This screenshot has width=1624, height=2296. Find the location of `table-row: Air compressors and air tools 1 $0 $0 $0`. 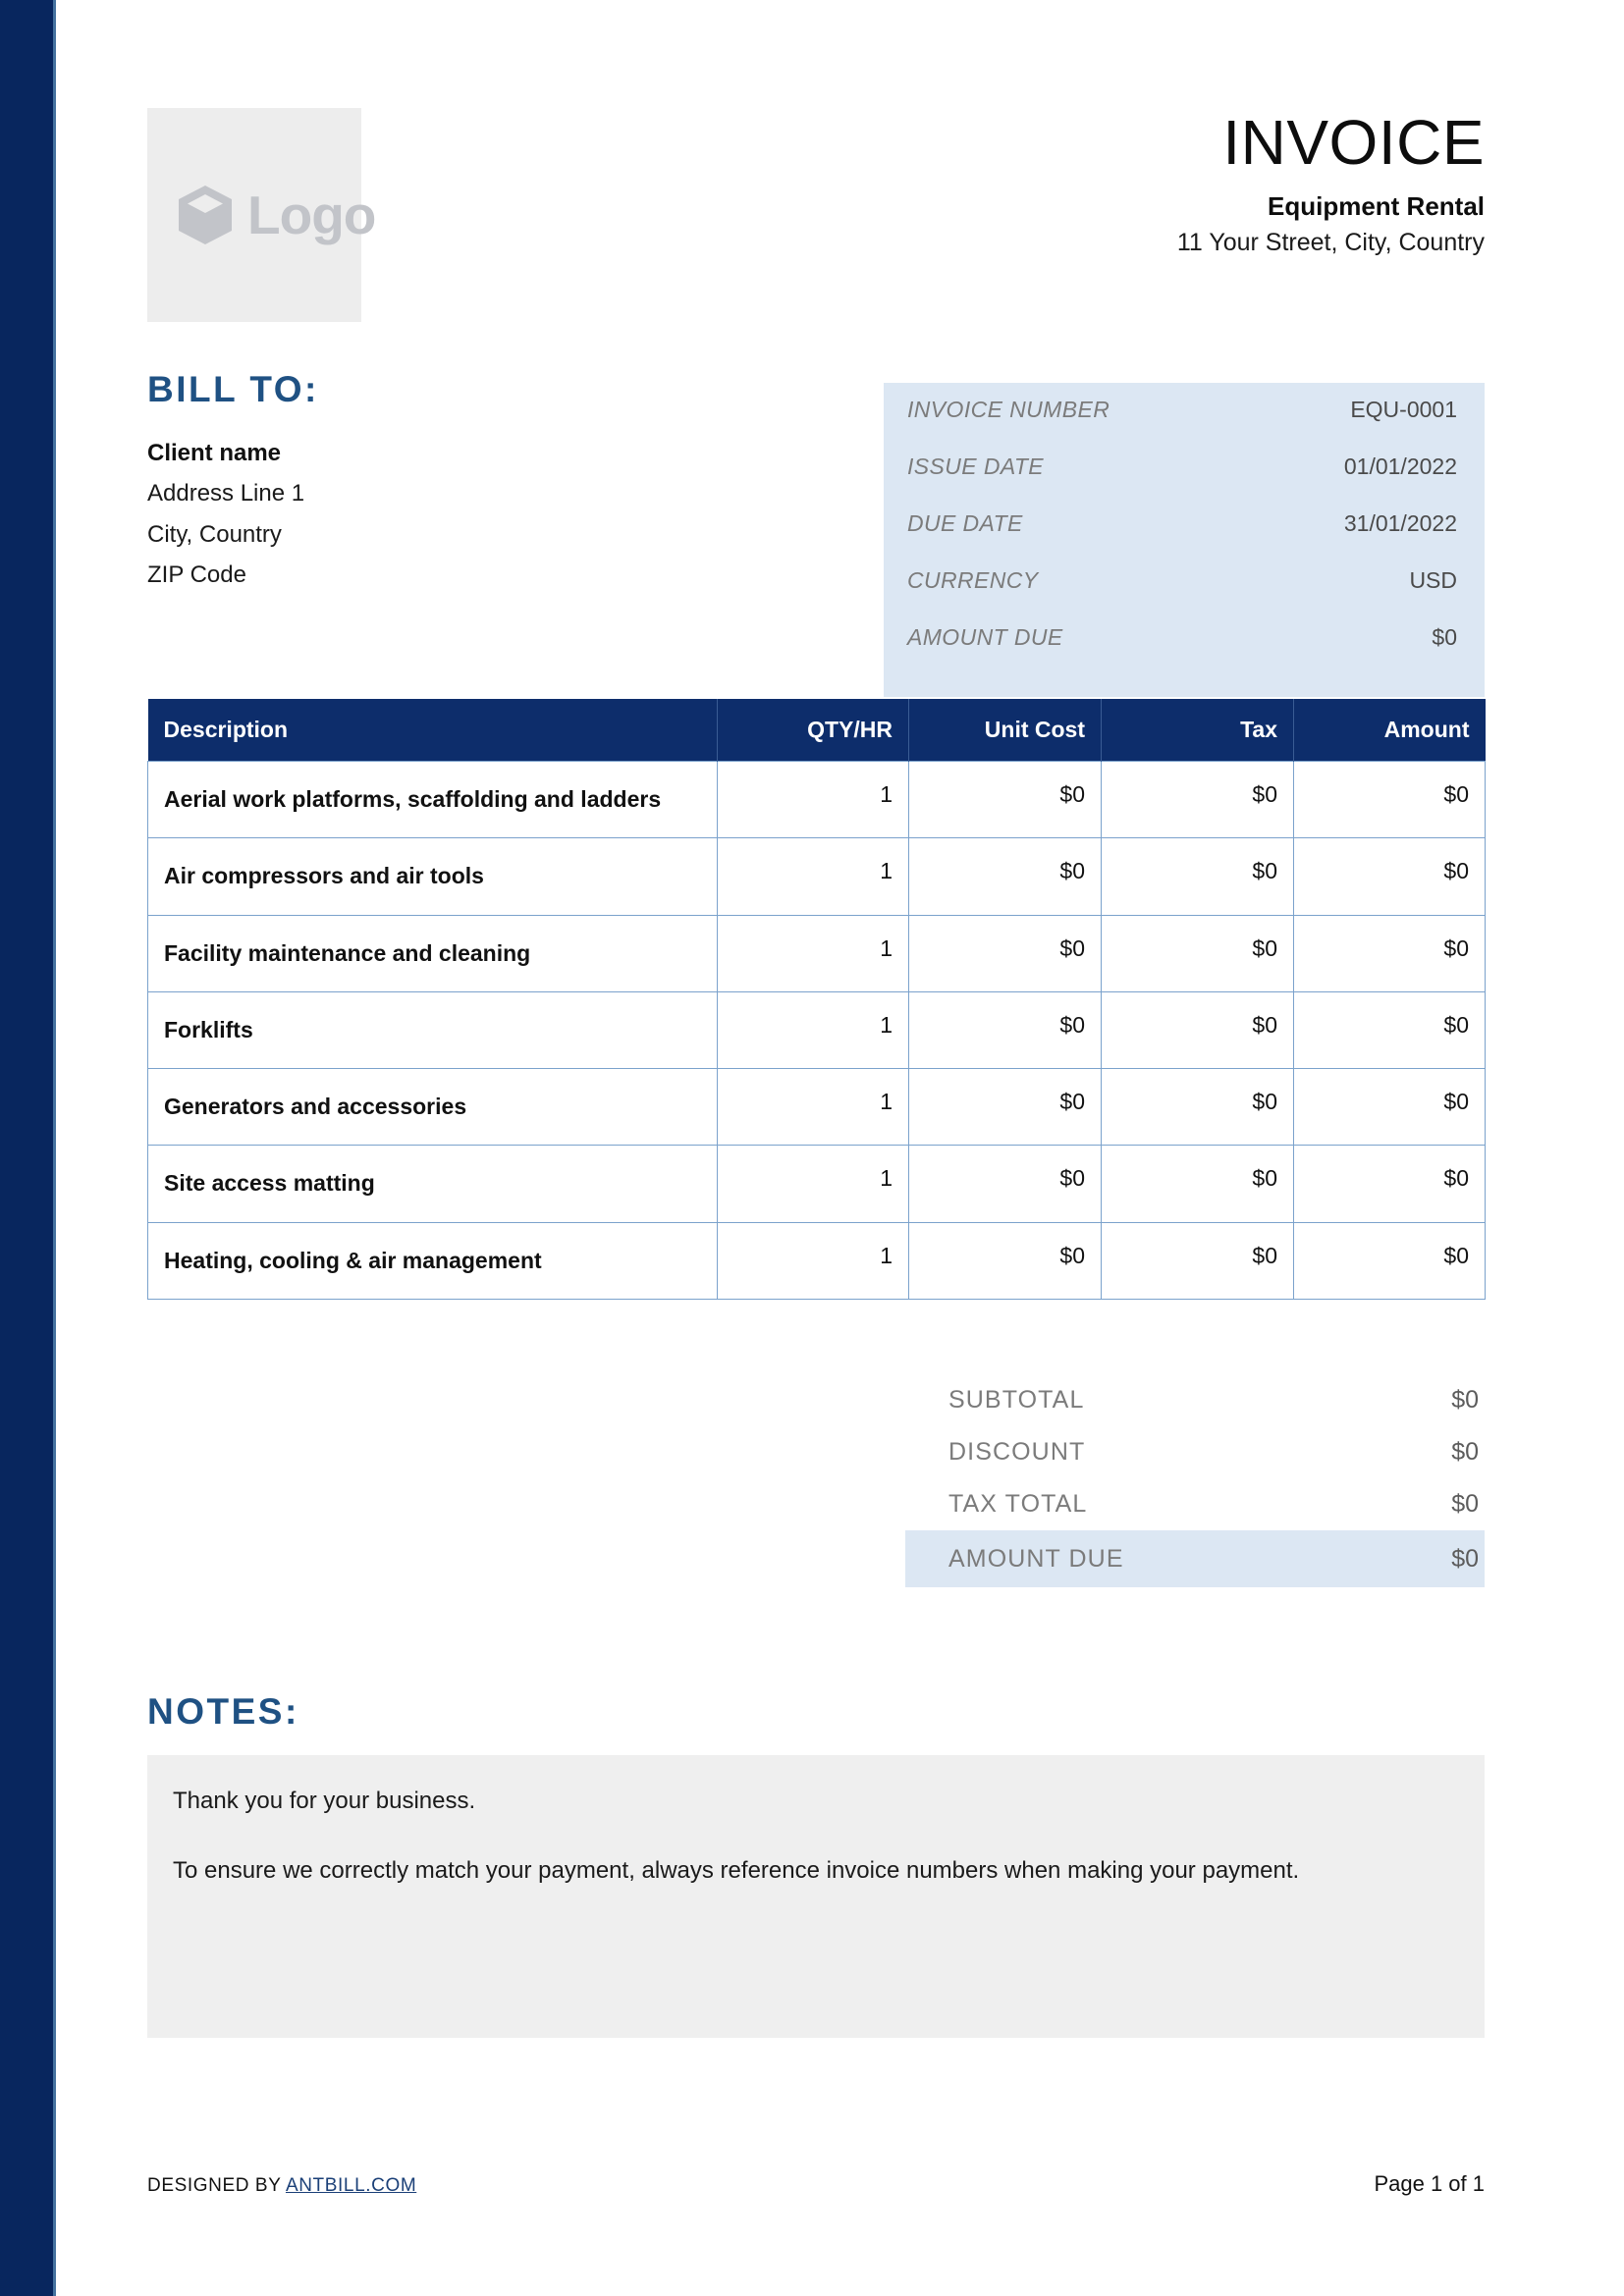

table-row: Air compressors and air tools 1 $0 $0 $0 is located at coordinates (816, 876).